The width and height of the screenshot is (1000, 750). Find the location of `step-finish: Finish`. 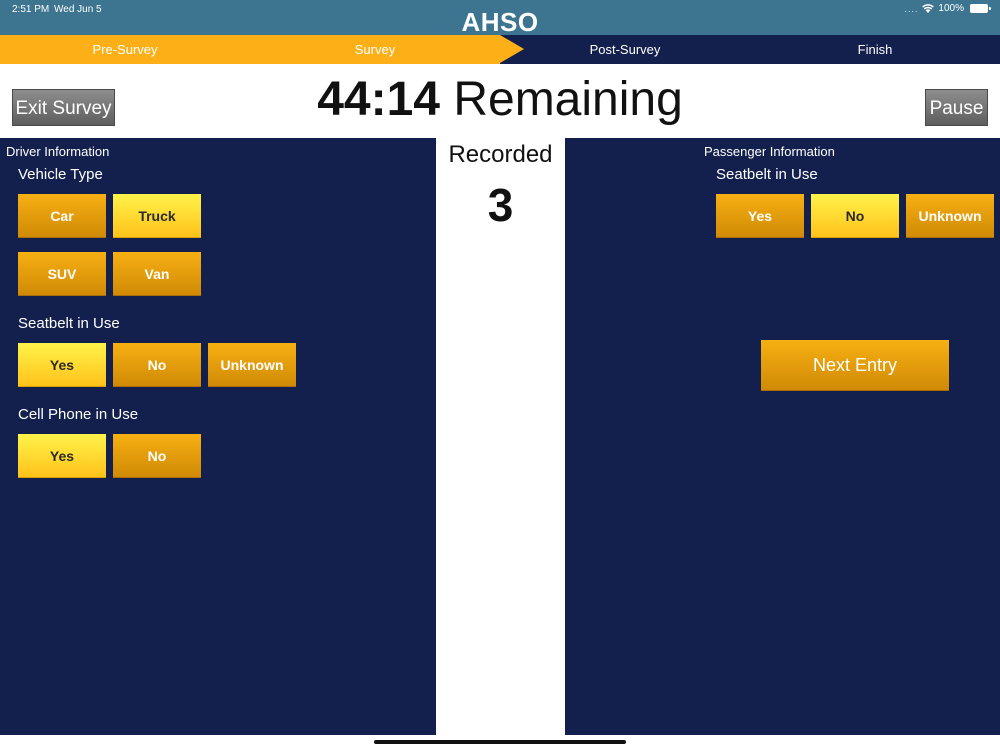

step-finish: Finish is located at coordinates (875, 49).